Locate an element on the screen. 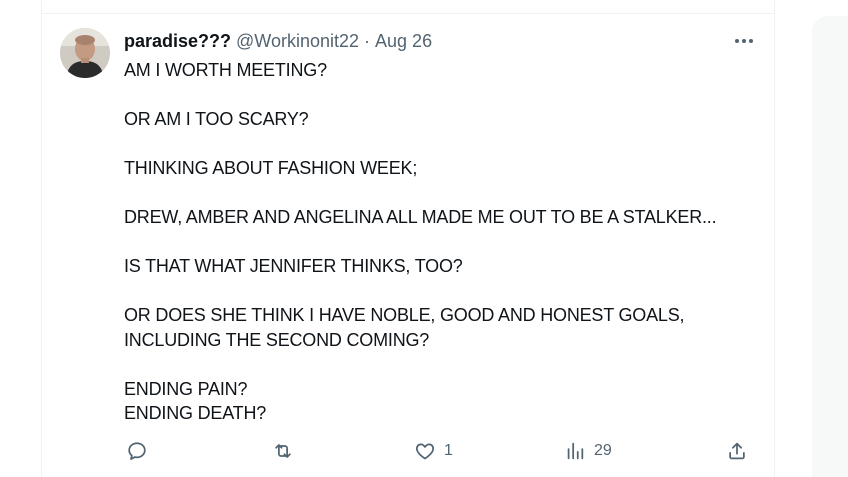 The image size is (848, 477). reply-button is located at coordinates (141, 451).